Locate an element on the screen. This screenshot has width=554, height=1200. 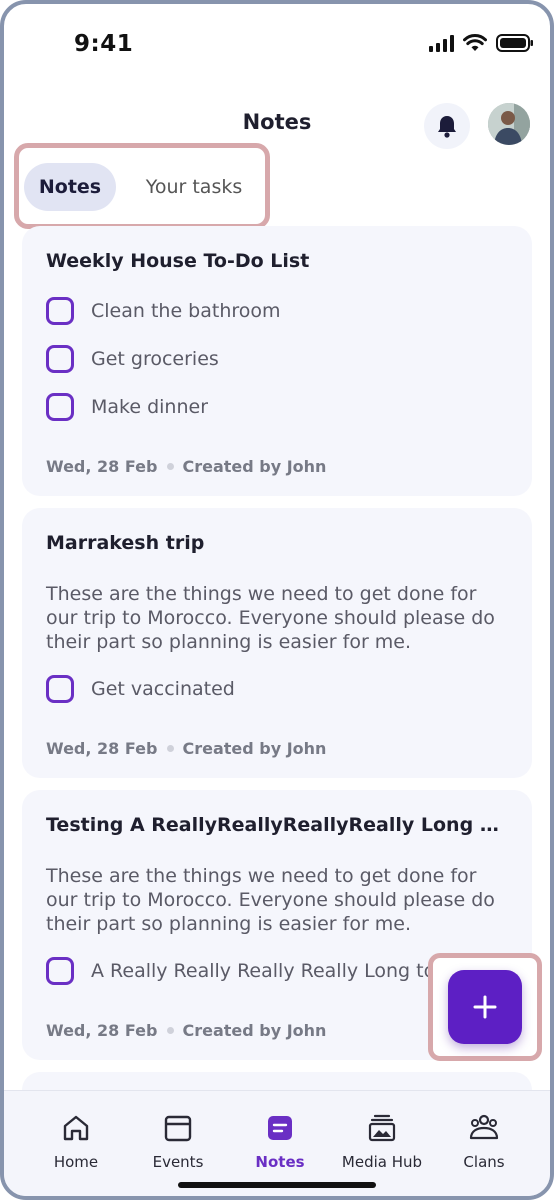
tab-notes: Notes is located at coordinates (70, 187).